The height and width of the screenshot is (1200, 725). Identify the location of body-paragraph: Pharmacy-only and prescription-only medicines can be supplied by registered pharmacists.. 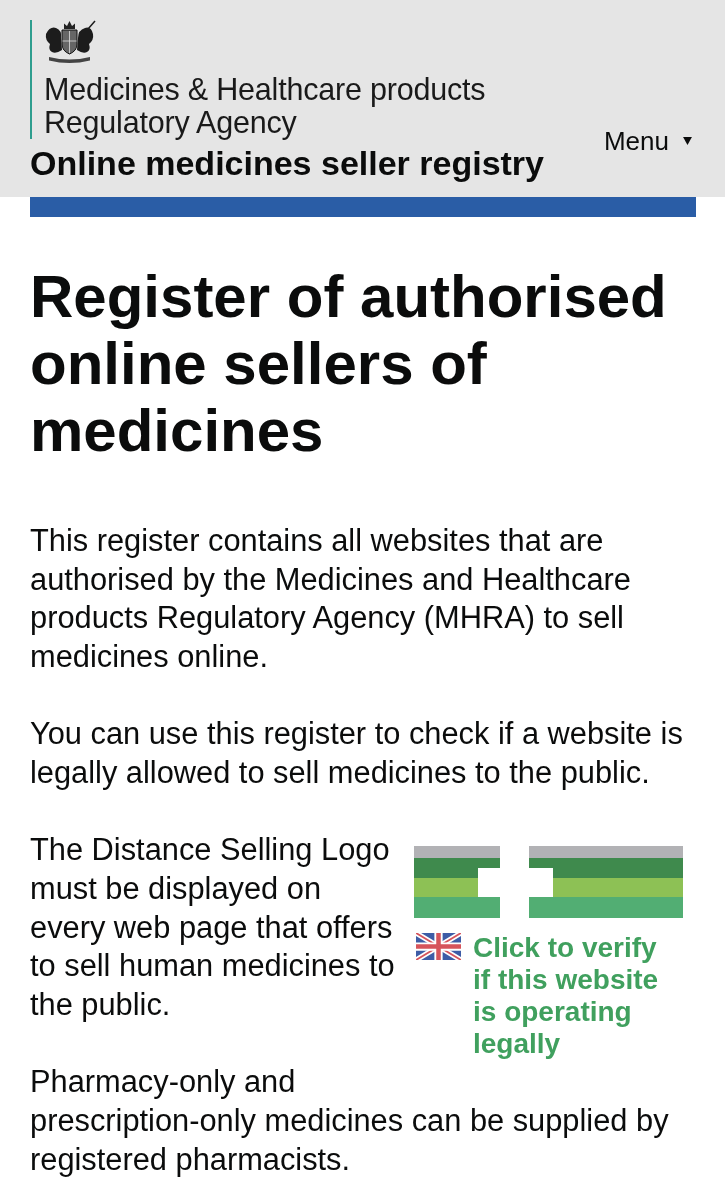
(349, 1120).